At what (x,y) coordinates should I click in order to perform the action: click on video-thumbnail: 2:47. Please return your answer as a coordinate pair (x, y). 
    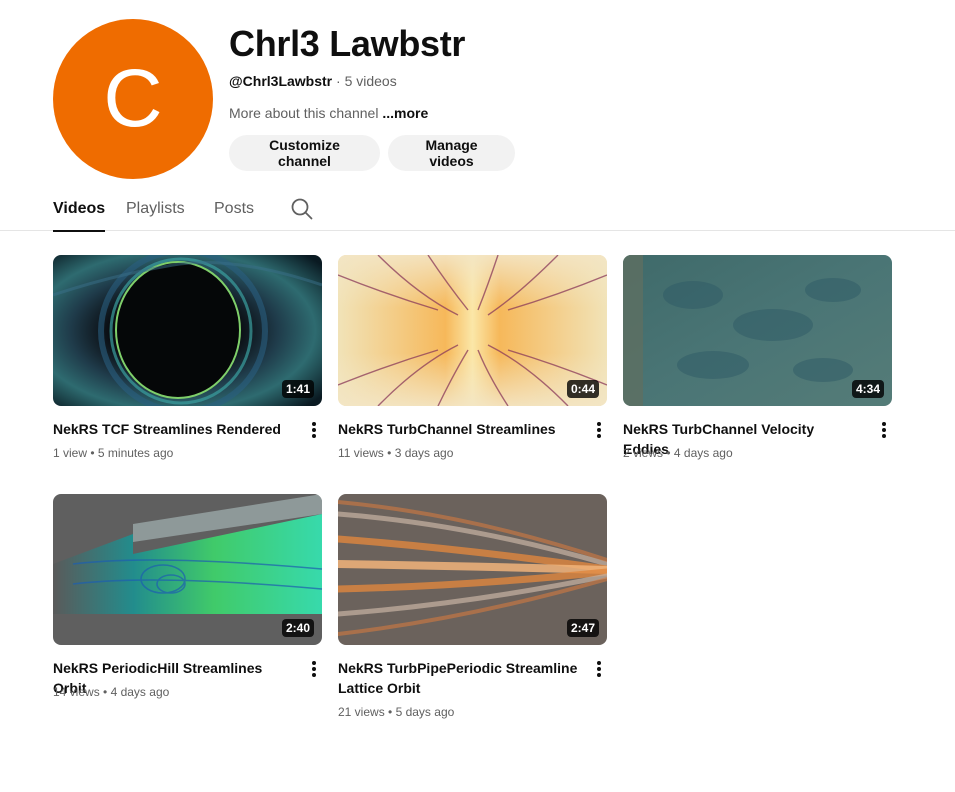
    Looking at the image, I should click on (472, 569).